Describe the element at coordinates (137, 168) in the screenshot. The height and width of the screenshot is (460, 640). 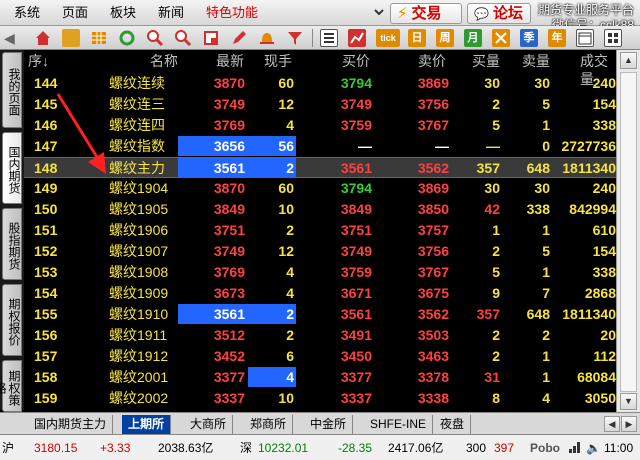
I see `row-name: 螺纹主力` at that location.